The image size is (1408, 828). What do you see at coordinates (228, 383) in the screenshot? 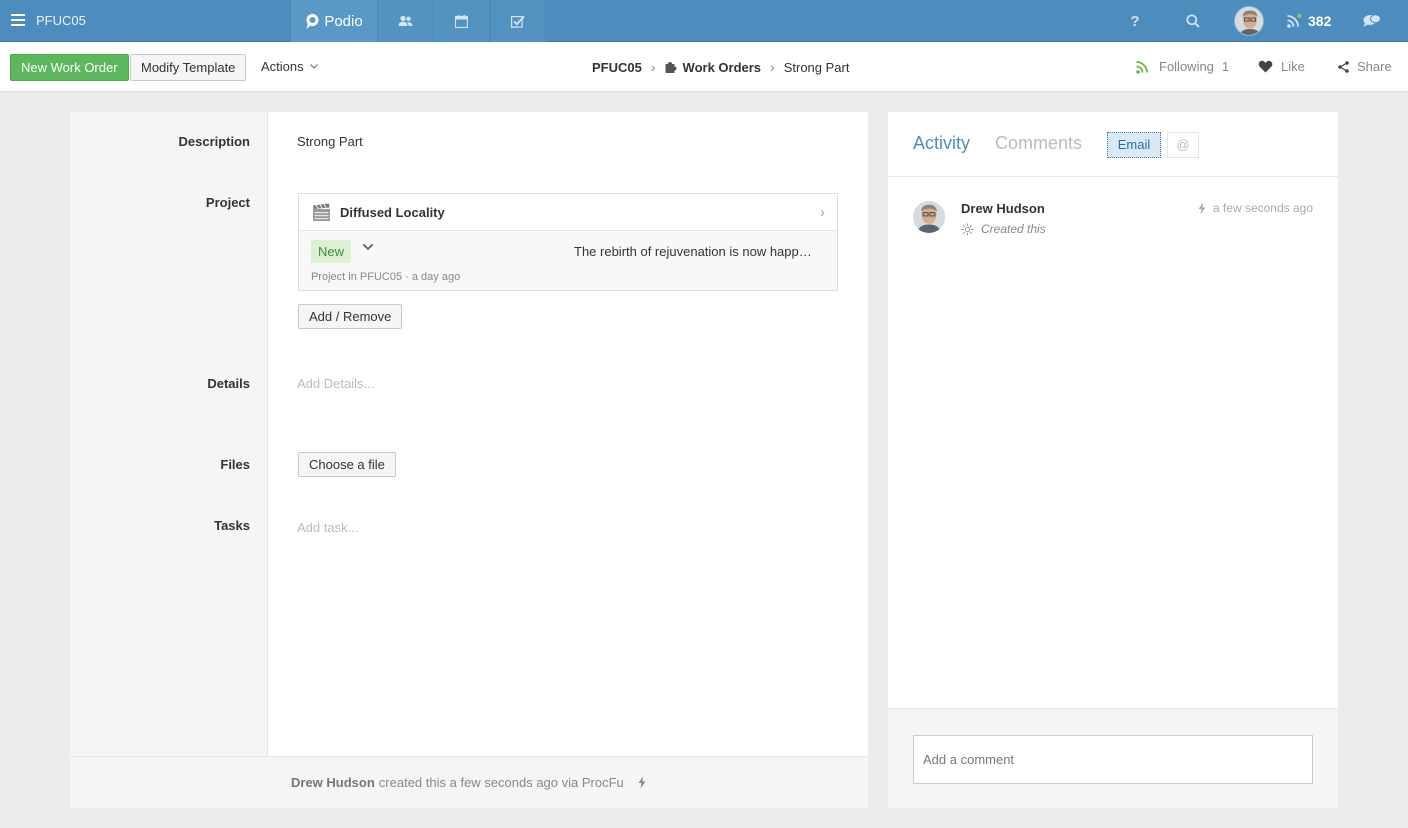
I see `details-label: Details` at bounding box center [228, 383].